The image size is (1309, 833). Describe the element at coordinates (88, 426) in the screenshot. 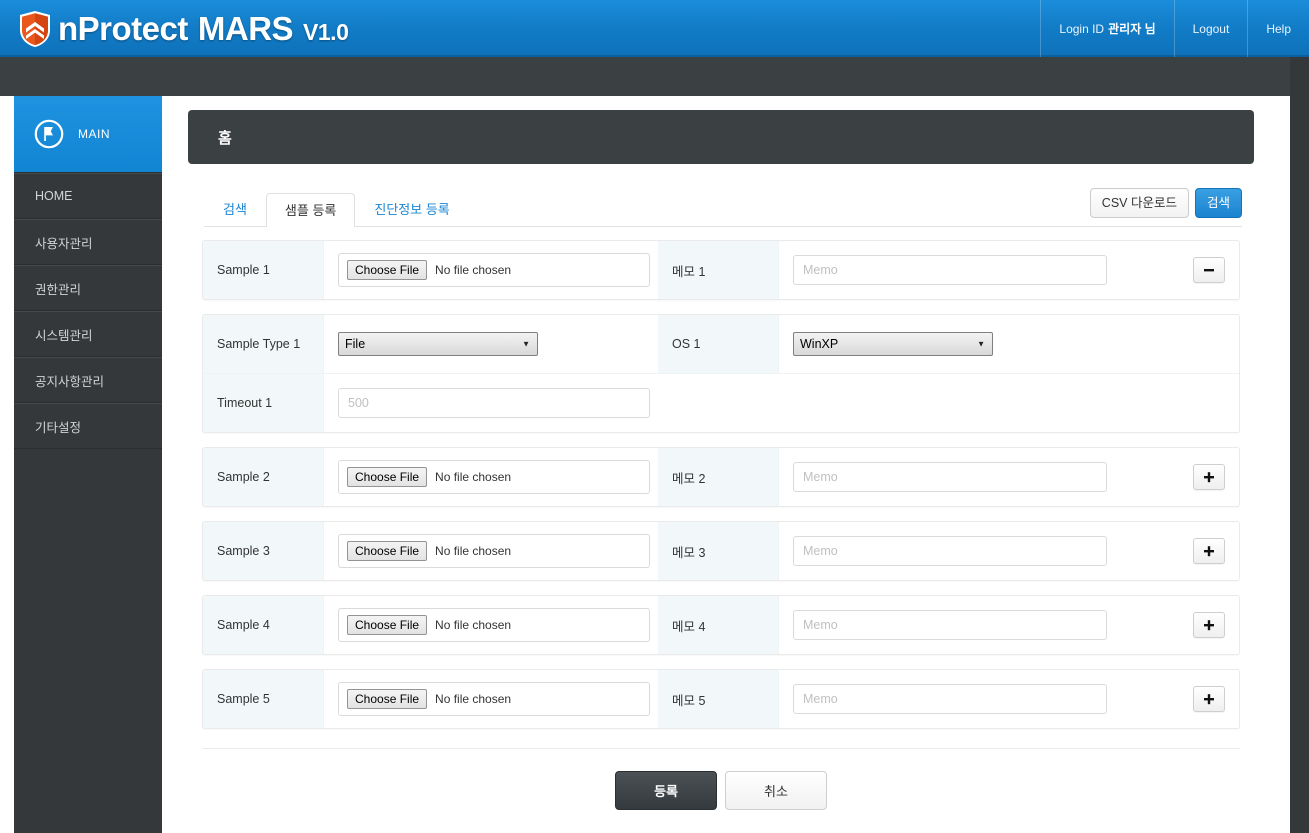

I see `sidebar-item-etc-settings: 기타설정` at that location.